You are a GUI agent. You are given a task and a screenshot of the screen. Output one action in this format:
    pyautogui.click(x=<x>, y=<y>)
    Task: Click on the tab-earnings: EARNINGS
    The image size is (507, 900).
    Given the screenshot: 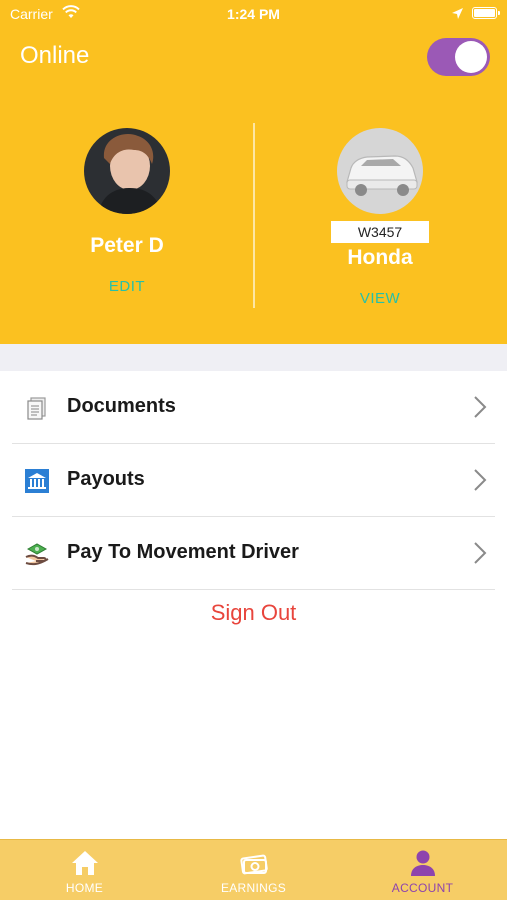 What is the action you would take?
    pyautogui.click(x=253, y=870)
    